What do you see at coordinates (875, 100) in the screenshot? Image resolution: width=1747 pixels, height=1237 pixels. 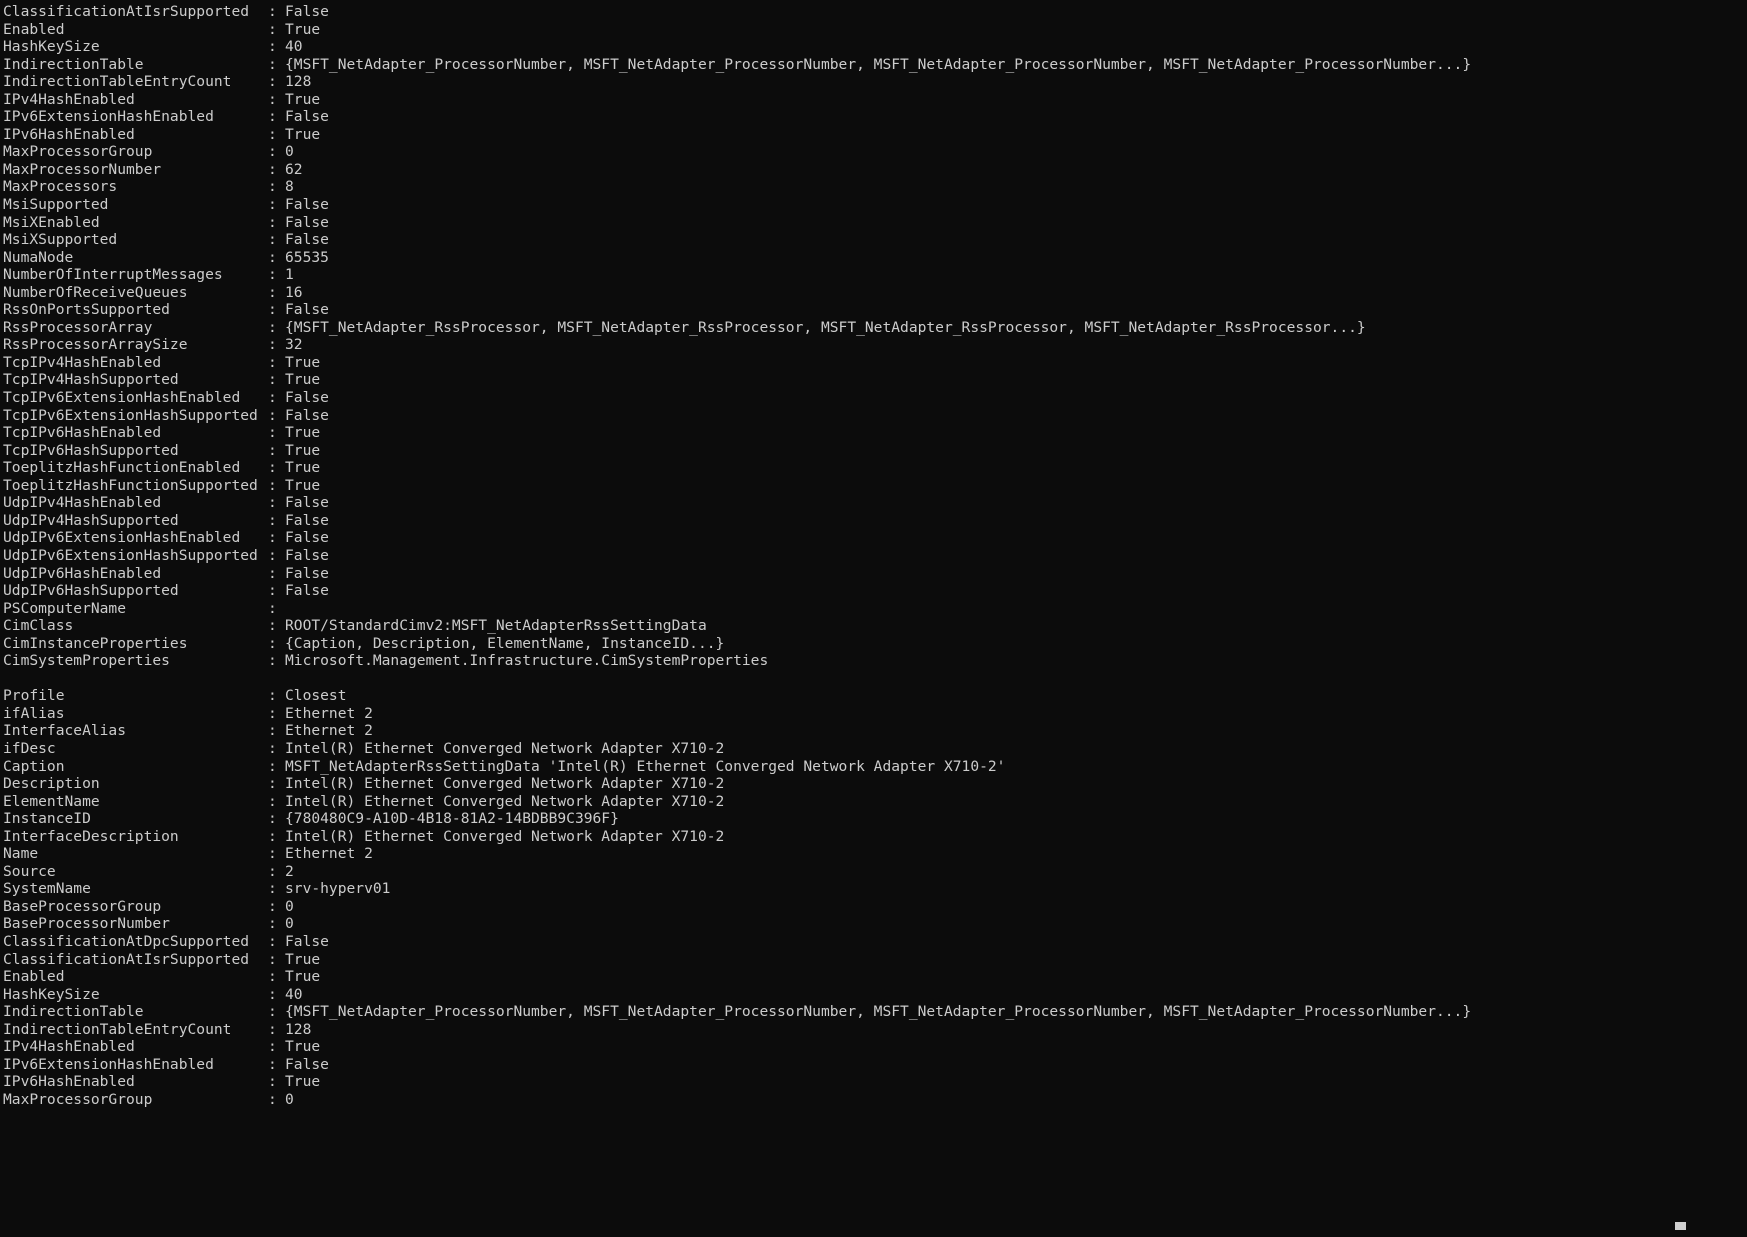 I see `property-line: IPv4HashEnabled: True` at bounding box center [875, 100].